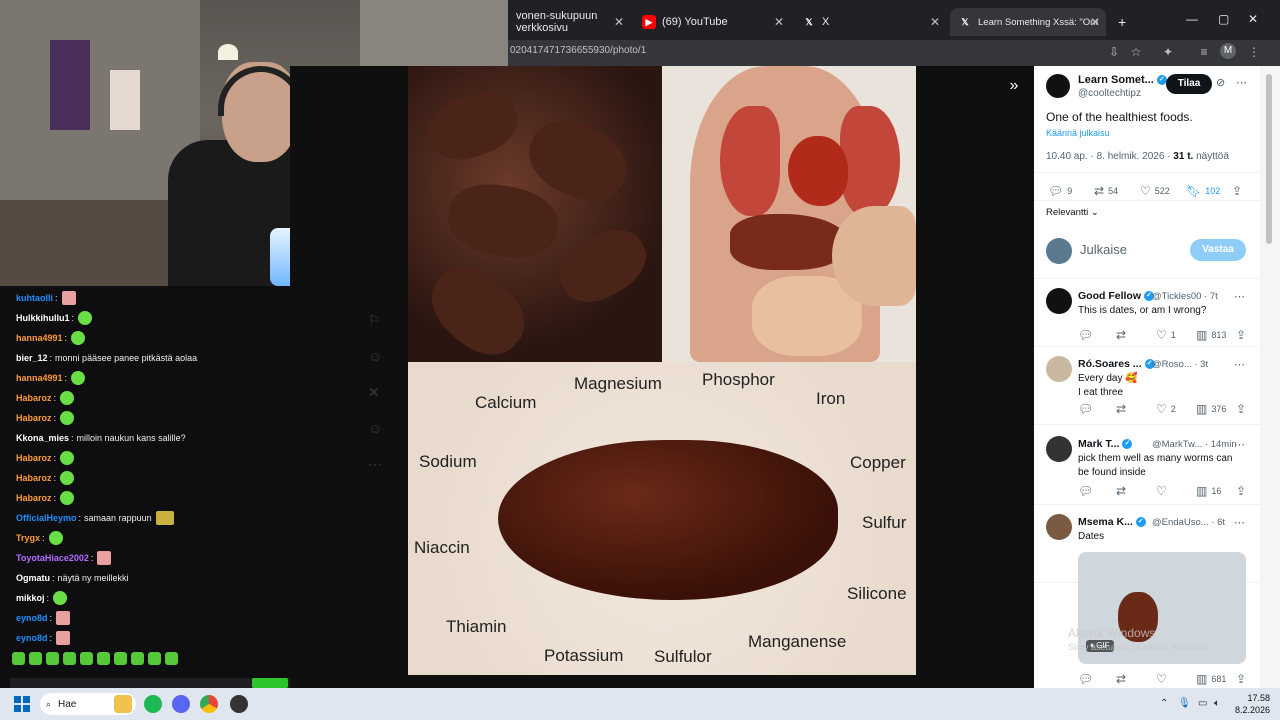 This screenshot has width=1280, height=720. Describe the element at coordinates (1122, 80) in the screenshot. I see `author-name: Learn Somet... ✓` at that location.